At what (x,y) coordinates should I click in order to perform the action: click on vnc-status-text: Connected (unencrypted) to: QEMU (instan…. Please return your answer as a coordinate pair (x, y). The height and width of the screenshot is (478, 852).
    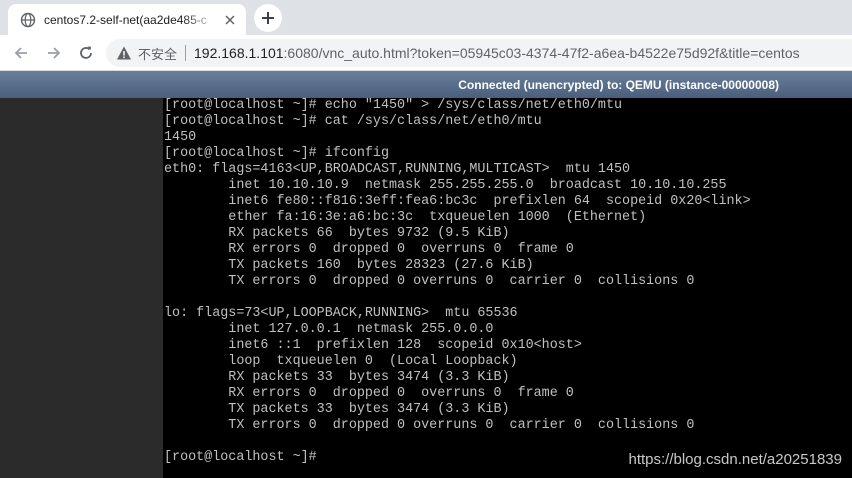
    Looking at the image, I should click on (618, 84).